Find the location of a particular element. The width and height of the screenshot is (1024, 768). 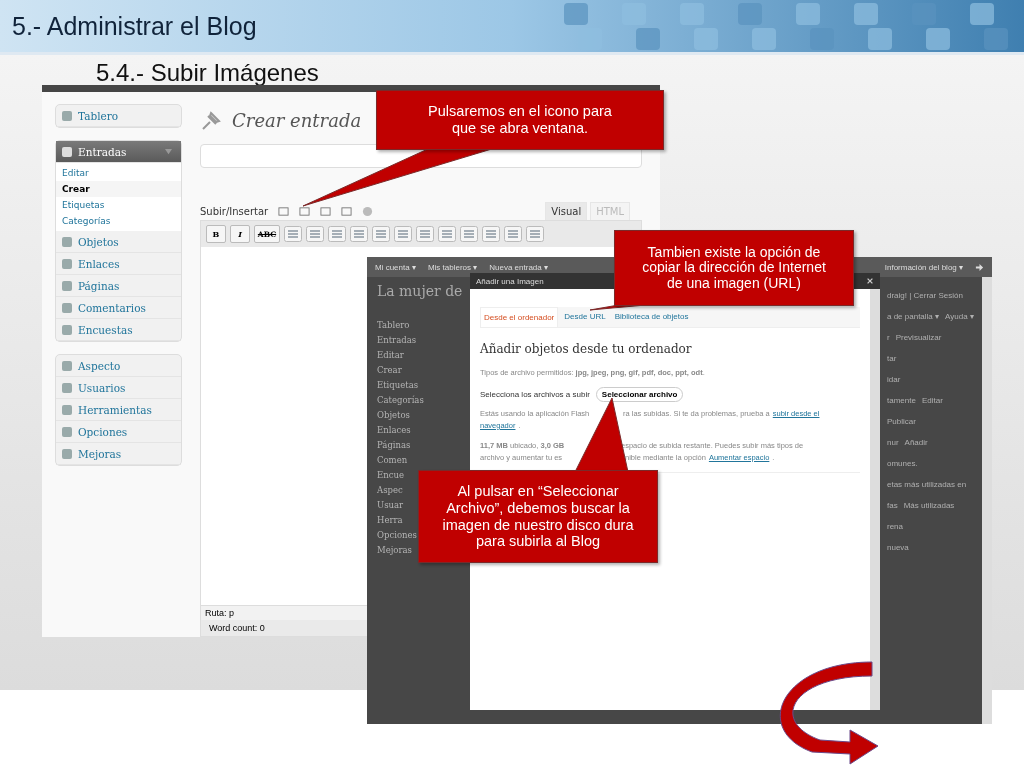

dim-text: nur is located at coordinates (893, 442).